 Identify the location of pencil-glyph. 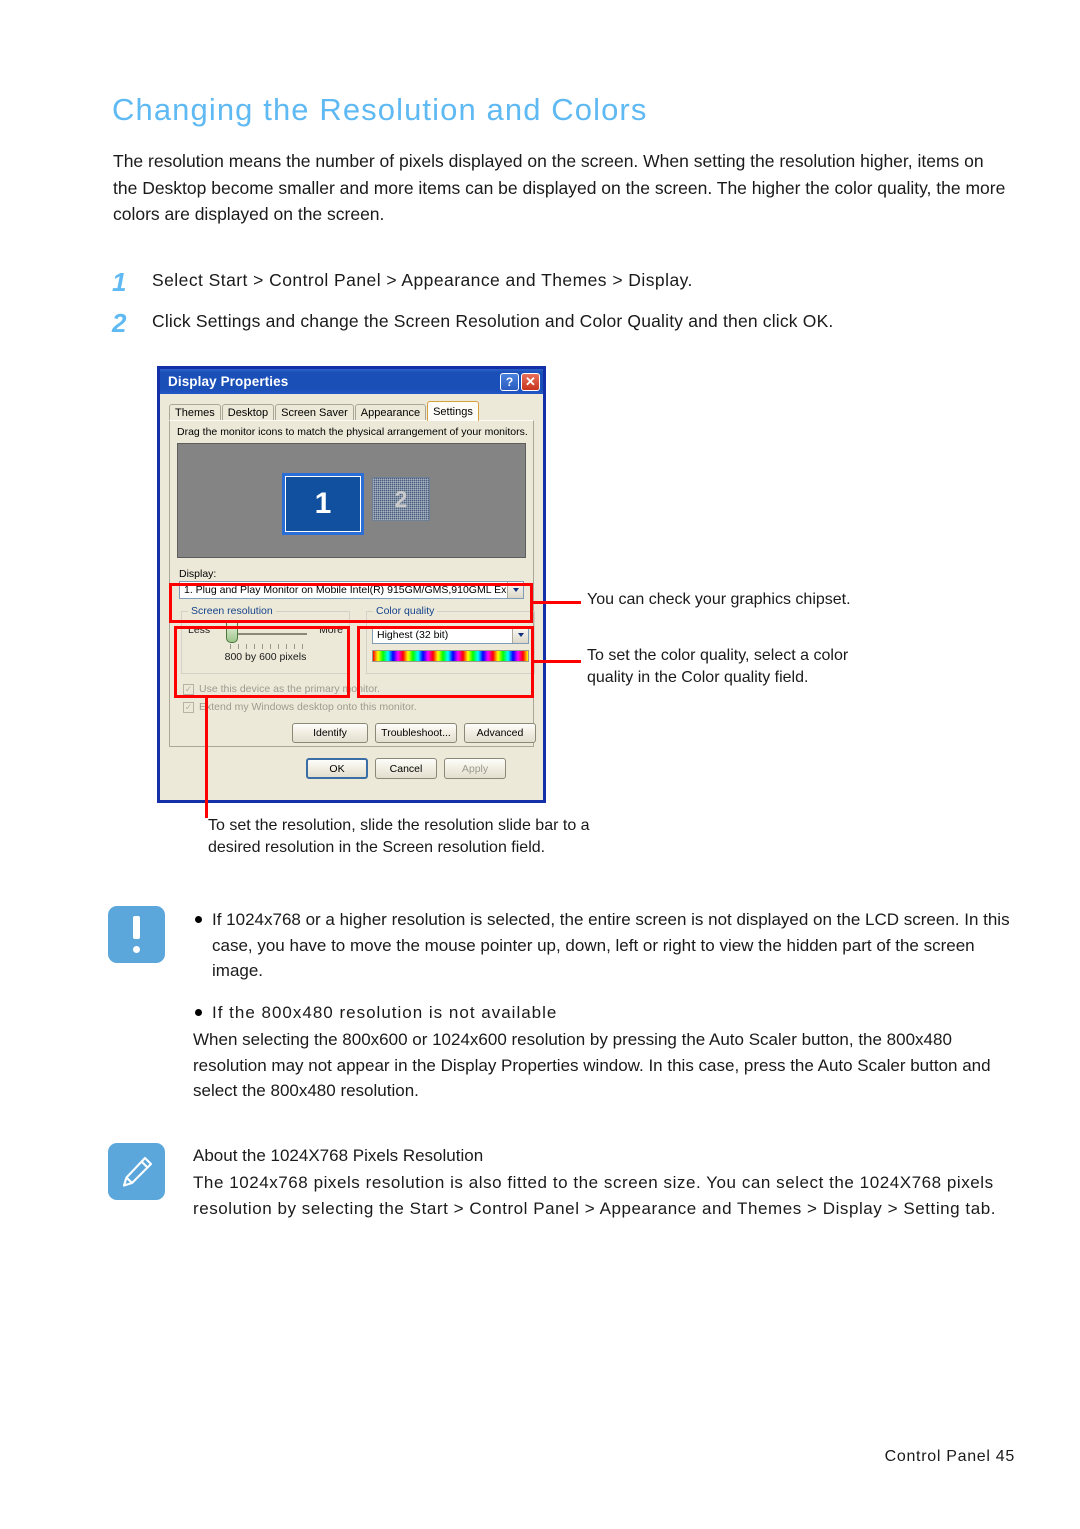
(137, 1171).